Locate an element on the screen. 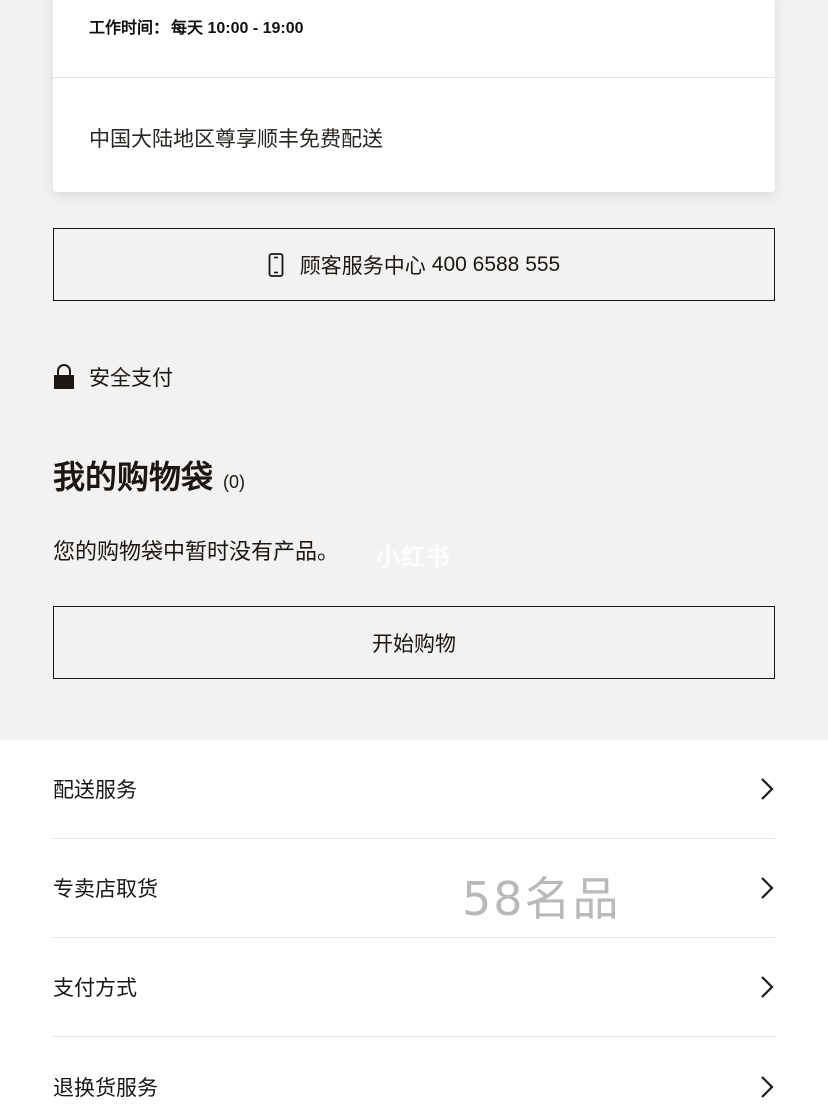 This screenshot has height=1104, width=828. service-label: 支付方式 is located at coordinates (95, 988).